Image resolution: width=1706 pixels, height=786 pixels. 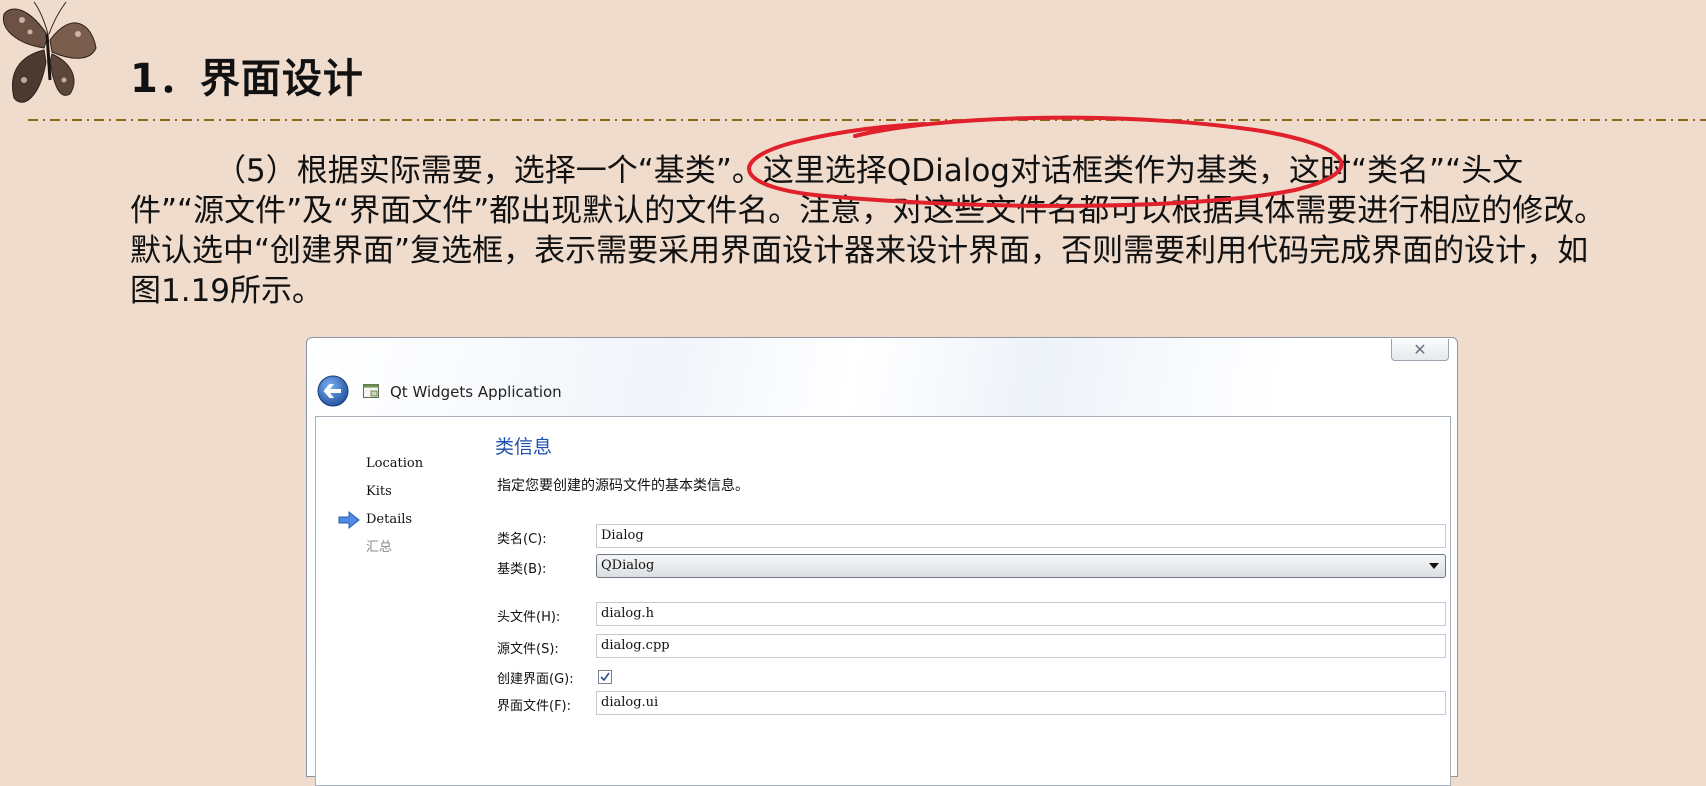 I want to click on base-class-value: QDialog, so click(x=628, y=565).